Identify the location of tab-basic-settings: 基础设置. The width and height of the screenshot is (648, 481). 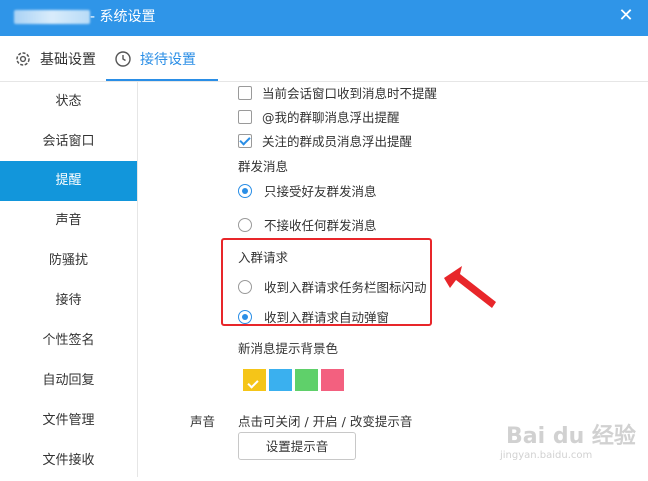
(55, 58).